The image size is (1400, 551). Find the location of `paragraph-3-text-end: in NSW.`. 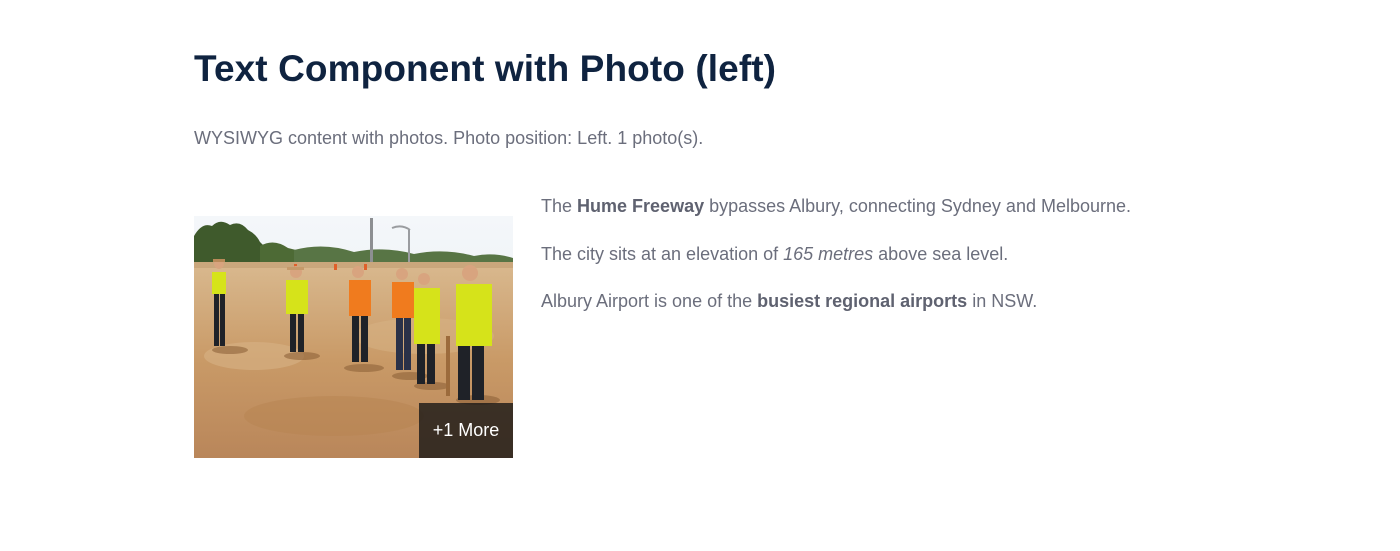

paragraph-3-text-end: in NSW. is located at coordinates (1002, 301).